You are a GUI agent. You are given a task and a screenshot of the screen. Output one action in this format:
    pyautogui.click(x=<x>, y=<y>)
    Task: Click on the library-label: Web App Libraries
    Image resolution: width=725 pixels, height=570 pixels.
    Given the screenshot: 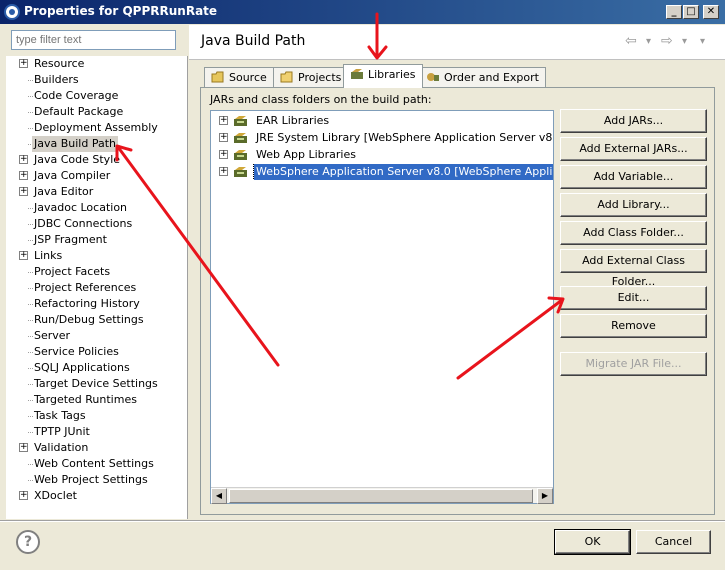 What is the action you would take?
    pyautogui.click(x=306, y=154)
    